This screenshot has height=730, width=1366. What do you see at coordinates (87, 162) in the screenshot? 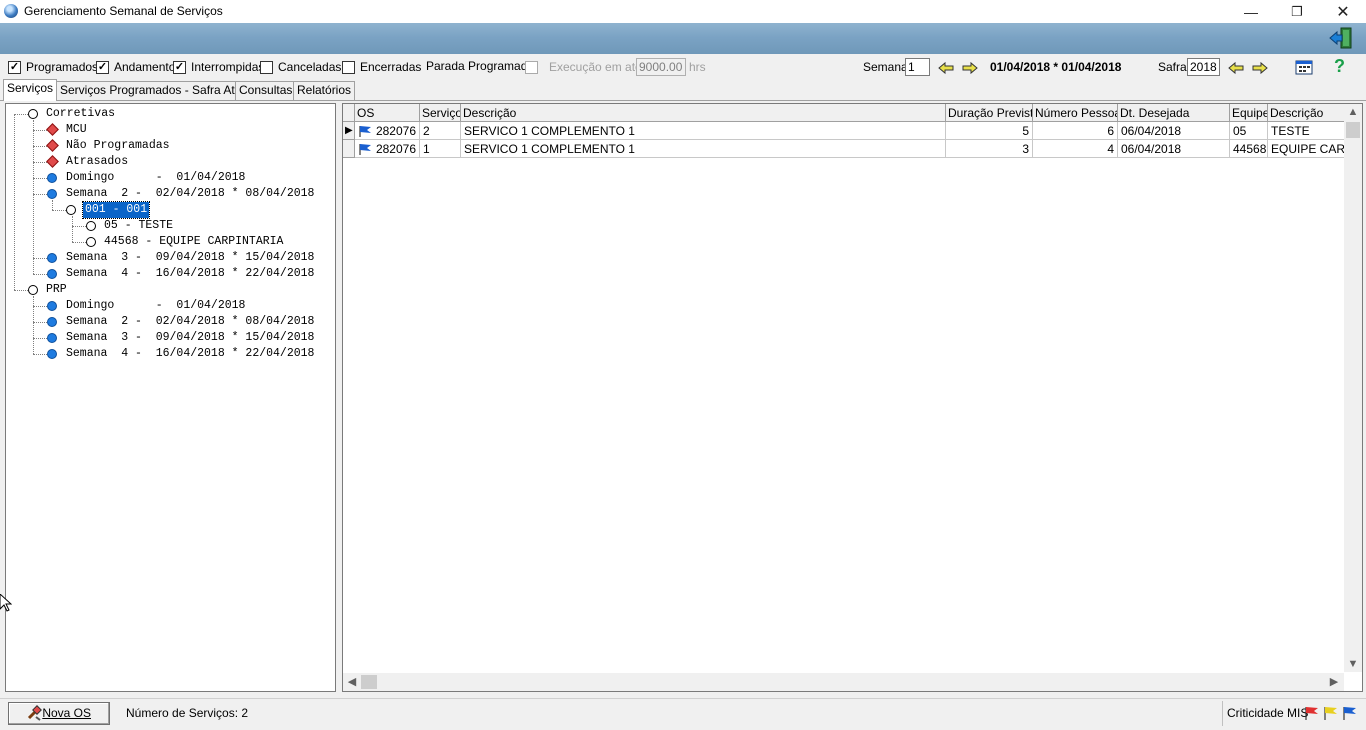
I see `tree-node-atrasados: Atrasados` at bounding box center [87, 162].